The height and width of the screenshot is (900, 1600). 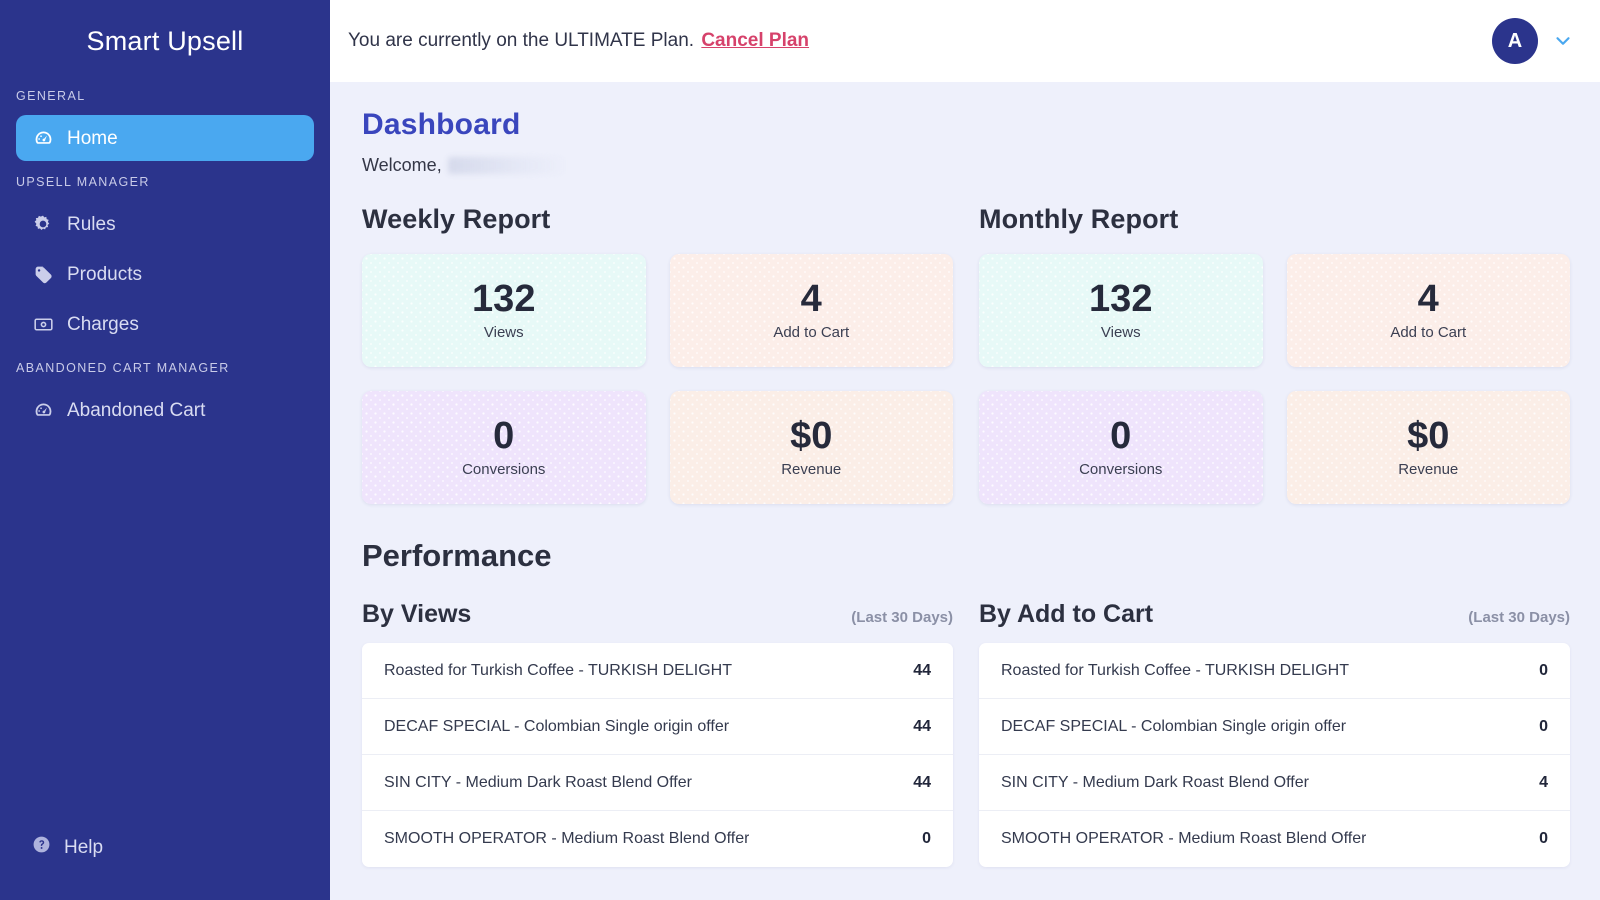 What do you see at coordinates (43, 224) in the screenshot?
I see `gear-icon` at bounding box center [43, 224].